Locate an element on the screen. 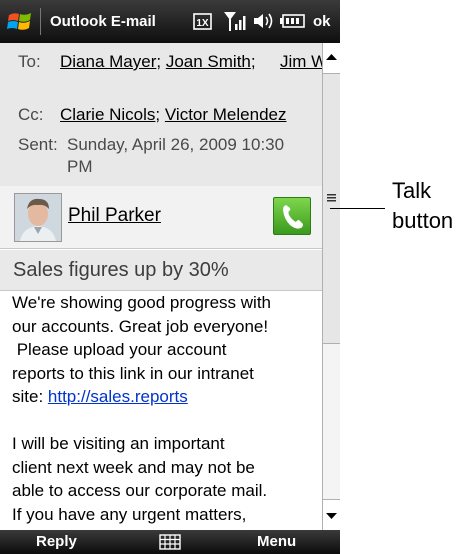  keyboard-icon is located at coordinates (170, 542).